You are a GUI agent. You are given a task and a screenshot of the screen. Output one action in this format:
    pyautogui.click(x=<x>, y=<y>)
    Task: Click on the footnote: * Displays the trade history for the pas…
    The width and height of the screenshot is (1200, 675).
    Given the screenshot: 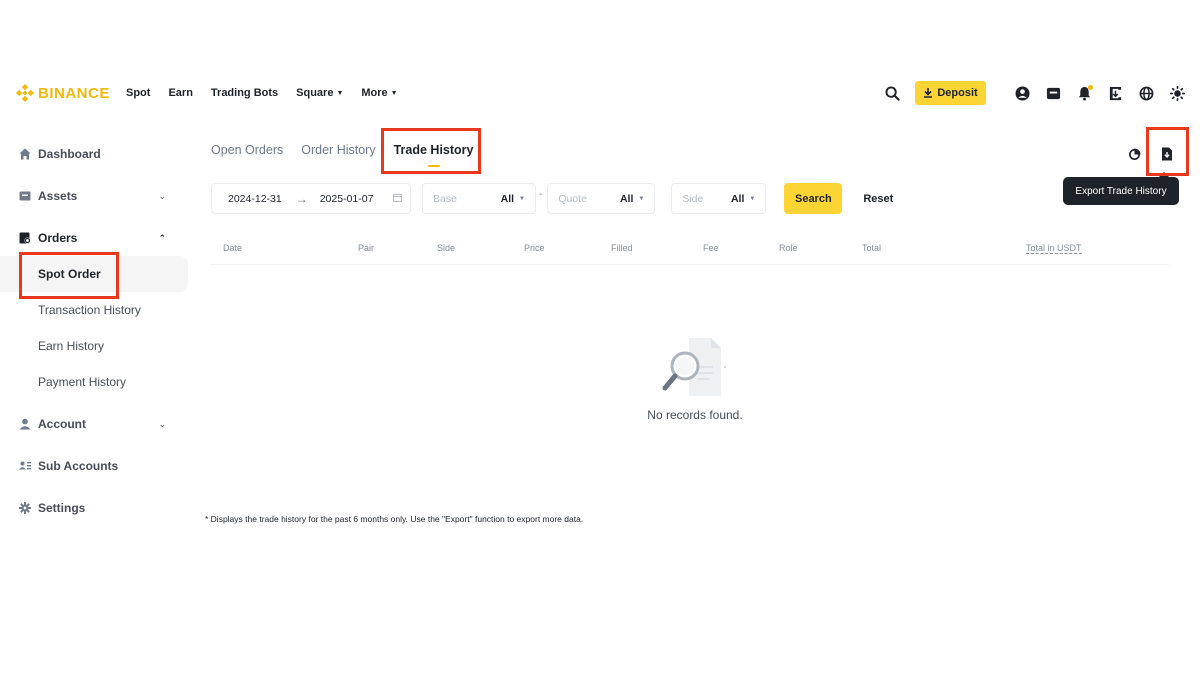 What is the action you would take?
    pyautogui.click(x=394, y=519)
    